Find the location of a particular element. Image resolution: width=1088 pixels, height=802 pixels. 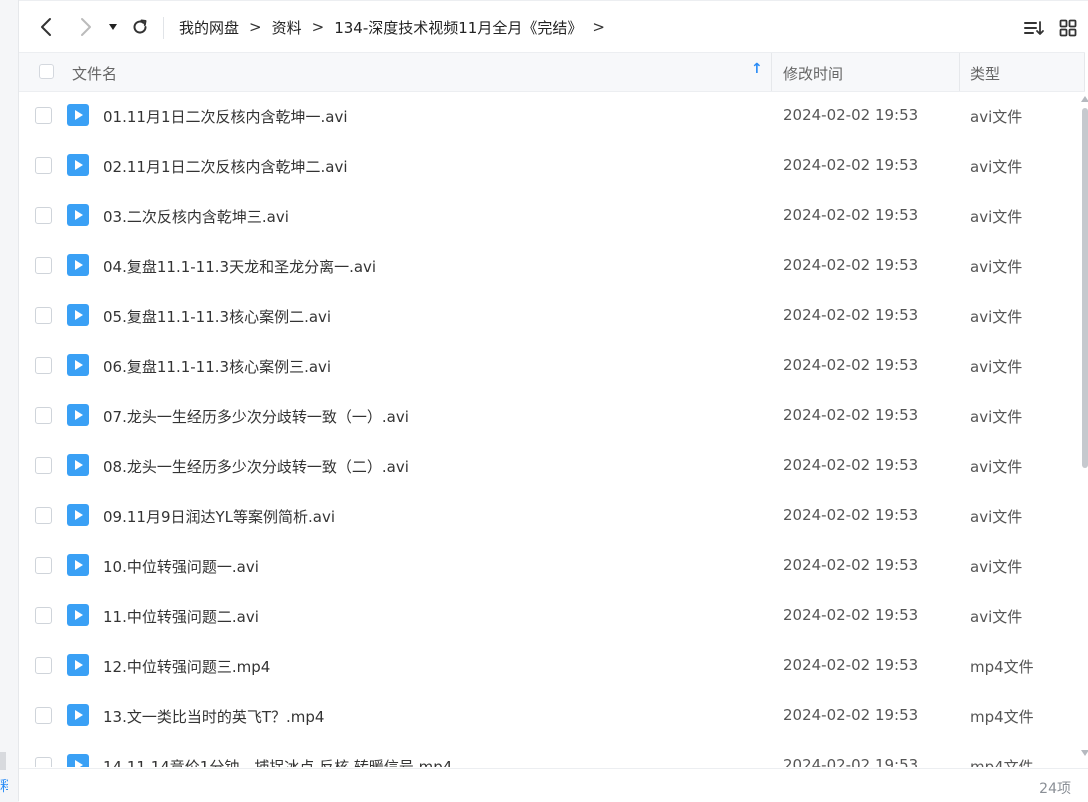

file-name: 01.11月1日二次反核内含乾坤一.avi is located at coordinates (225, 116).